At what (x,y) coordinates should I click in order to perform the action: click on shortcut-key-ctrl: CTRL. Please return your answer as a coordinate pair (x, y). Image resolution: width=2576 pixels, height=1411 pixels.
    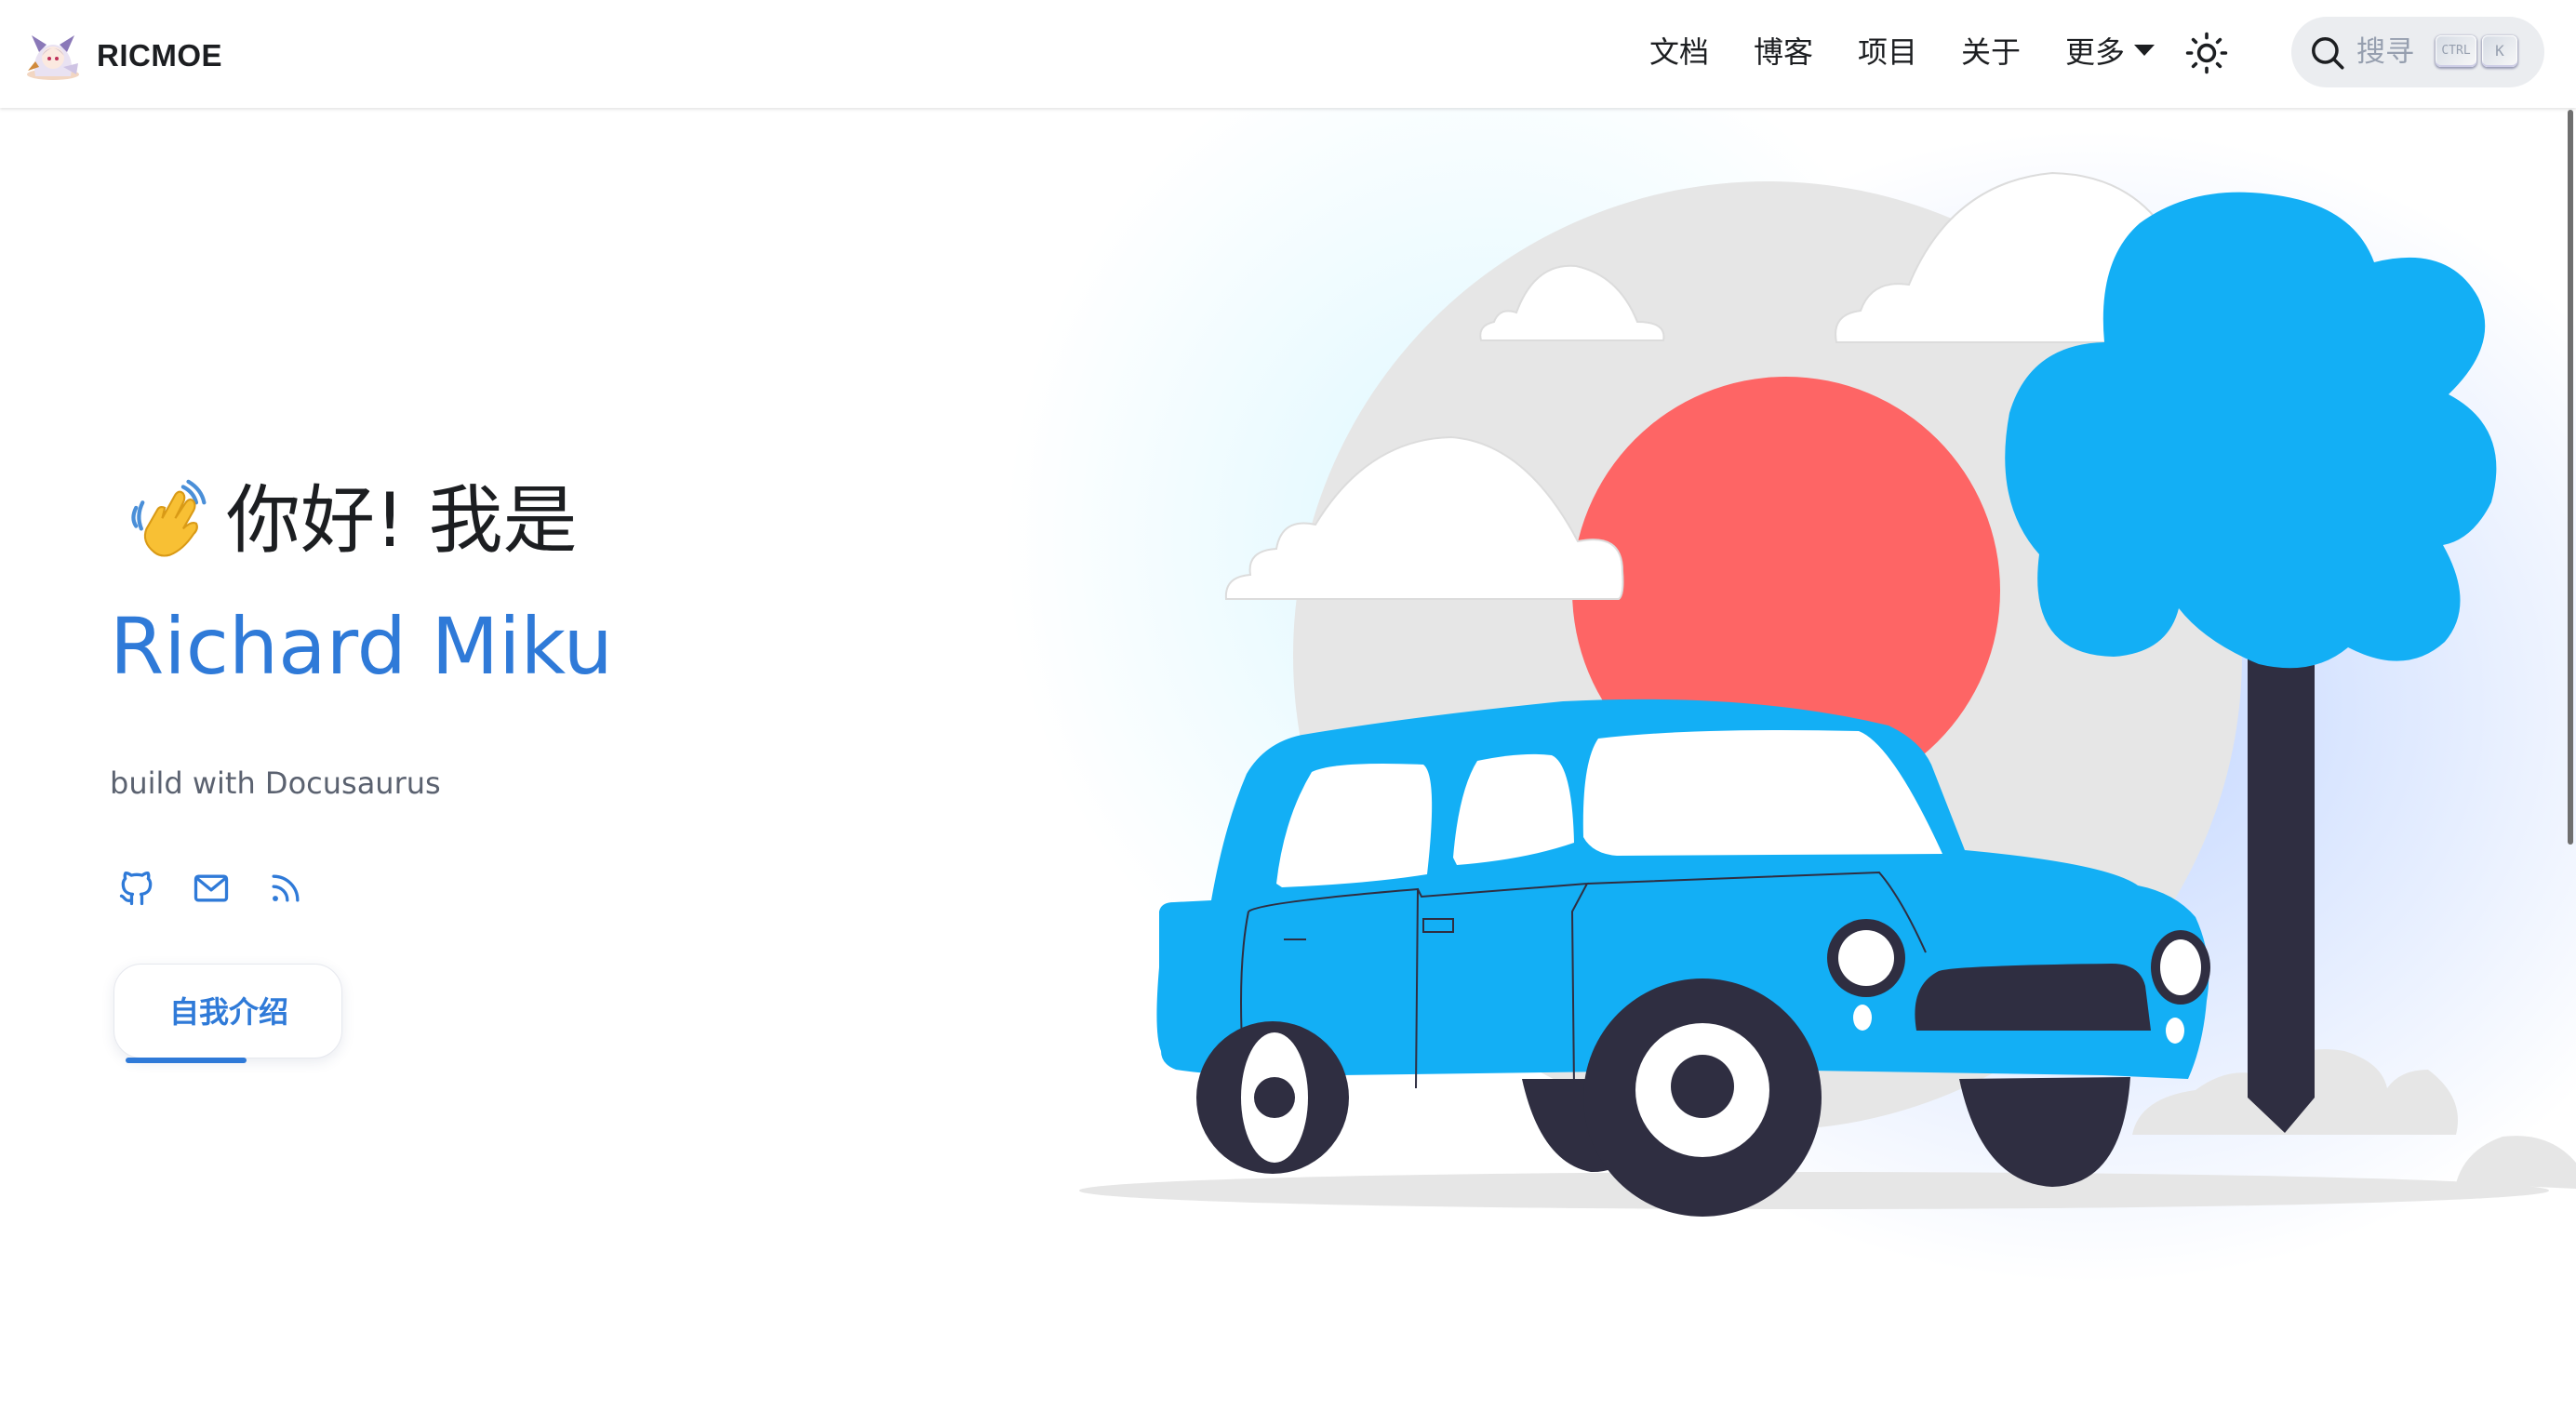
    Looking at the image, I should click on (2456, 51).